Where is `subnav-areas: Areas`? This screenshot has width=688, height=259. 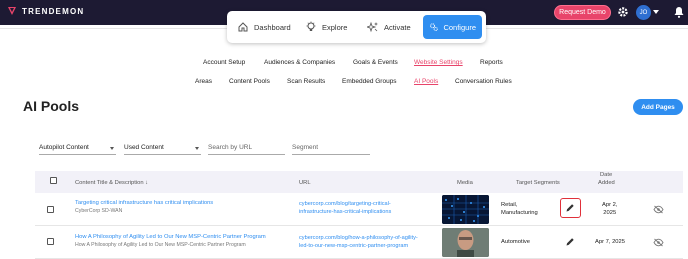 subnav-areas: Areas is located at coordinates (203, 81).